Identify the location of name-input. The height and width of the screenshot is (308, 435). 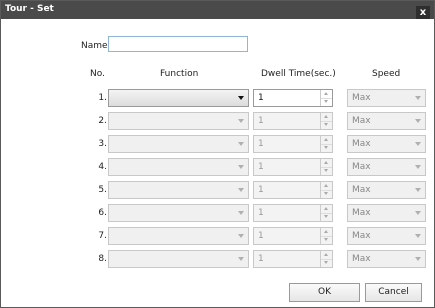
(178, 44).